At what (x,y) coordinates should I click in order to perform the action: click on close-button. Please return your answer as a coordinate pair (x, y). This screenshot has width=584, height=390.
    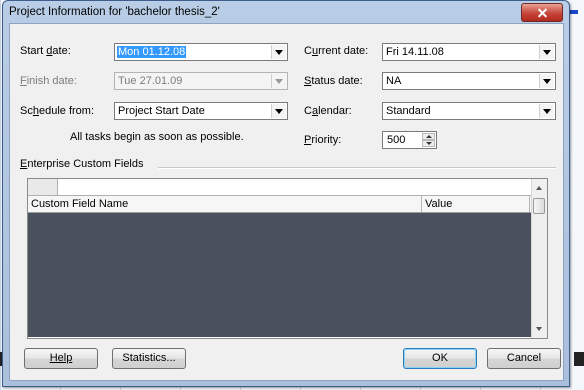
    Looking at the image, I should click on (542, 12).